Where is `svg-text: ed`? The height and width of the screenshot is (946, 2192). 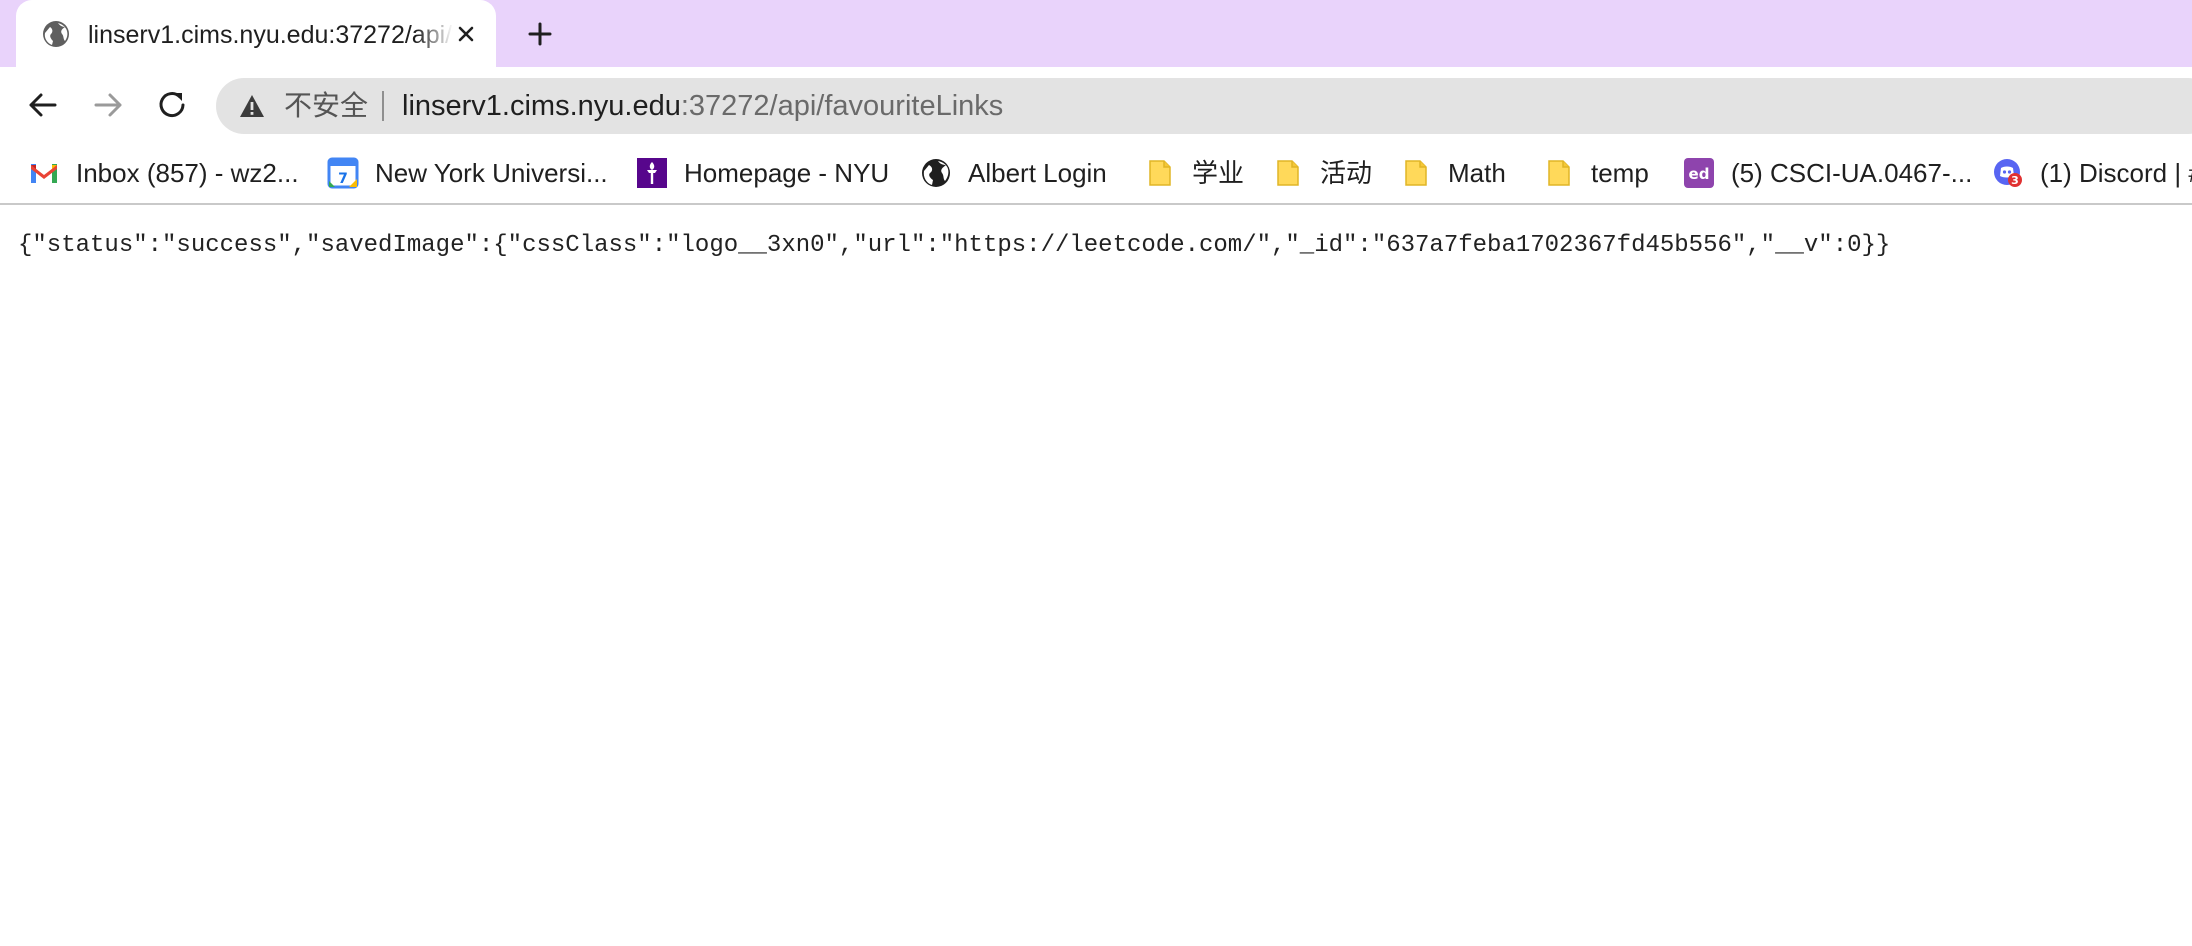 svg-text: ed is located at coordinates (1699, 174).